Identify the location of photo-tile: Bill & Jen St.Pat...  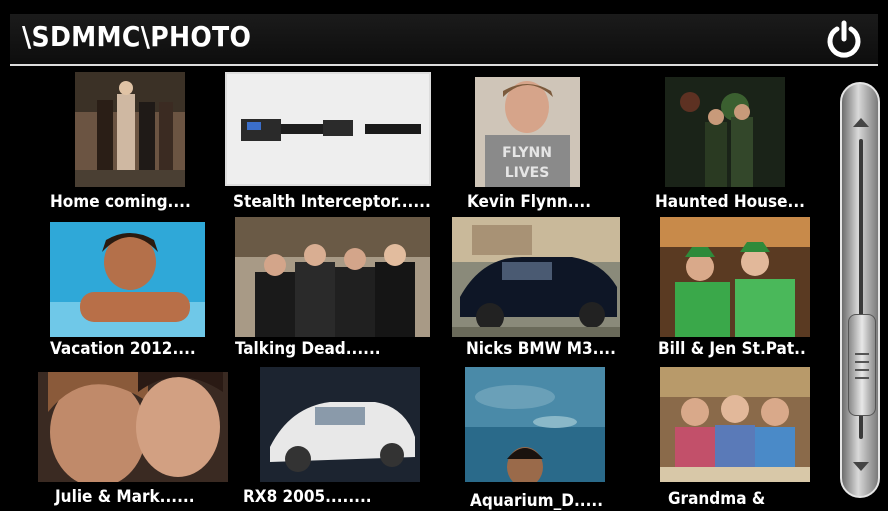
(735, 292).